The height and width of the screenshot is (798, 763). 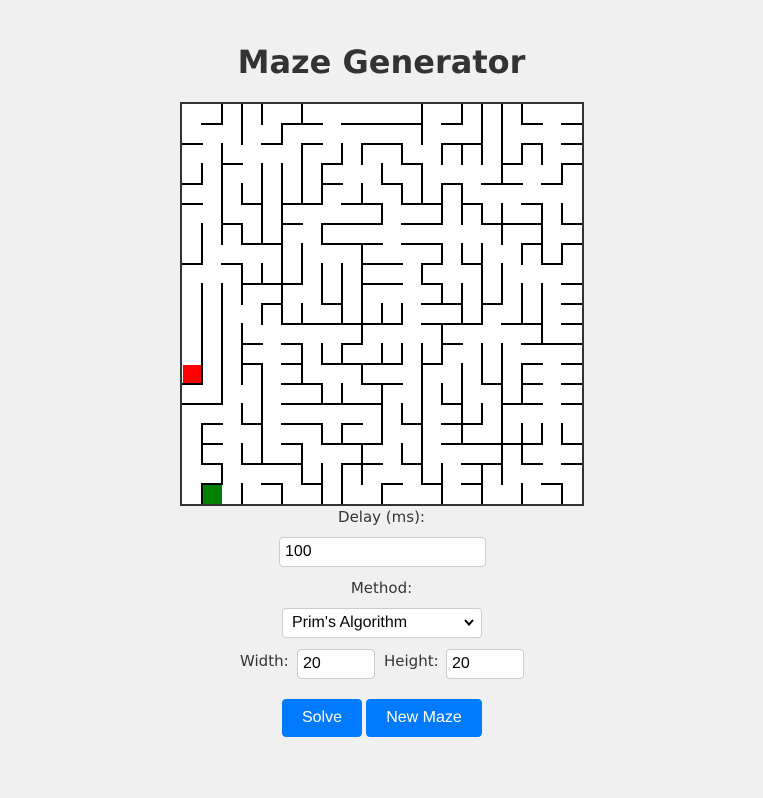 I want to click on new-maze-button: New Maze, so click(x=424, y=718).